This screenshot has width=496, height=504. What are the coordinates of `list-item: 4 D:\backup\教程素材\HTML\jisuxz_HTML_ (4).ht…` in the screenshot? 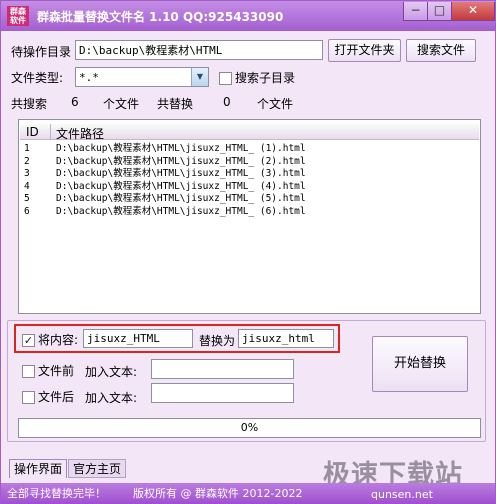 It's located at (249, 187).